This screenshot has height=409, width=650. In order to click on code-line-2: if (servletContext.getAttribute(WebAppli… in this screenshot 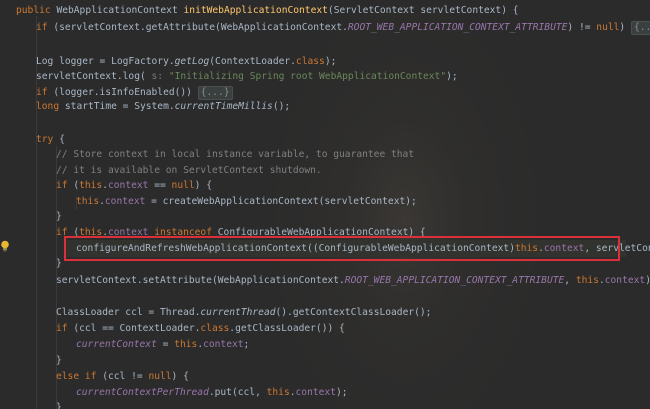, I will do `click(343, 27)`.